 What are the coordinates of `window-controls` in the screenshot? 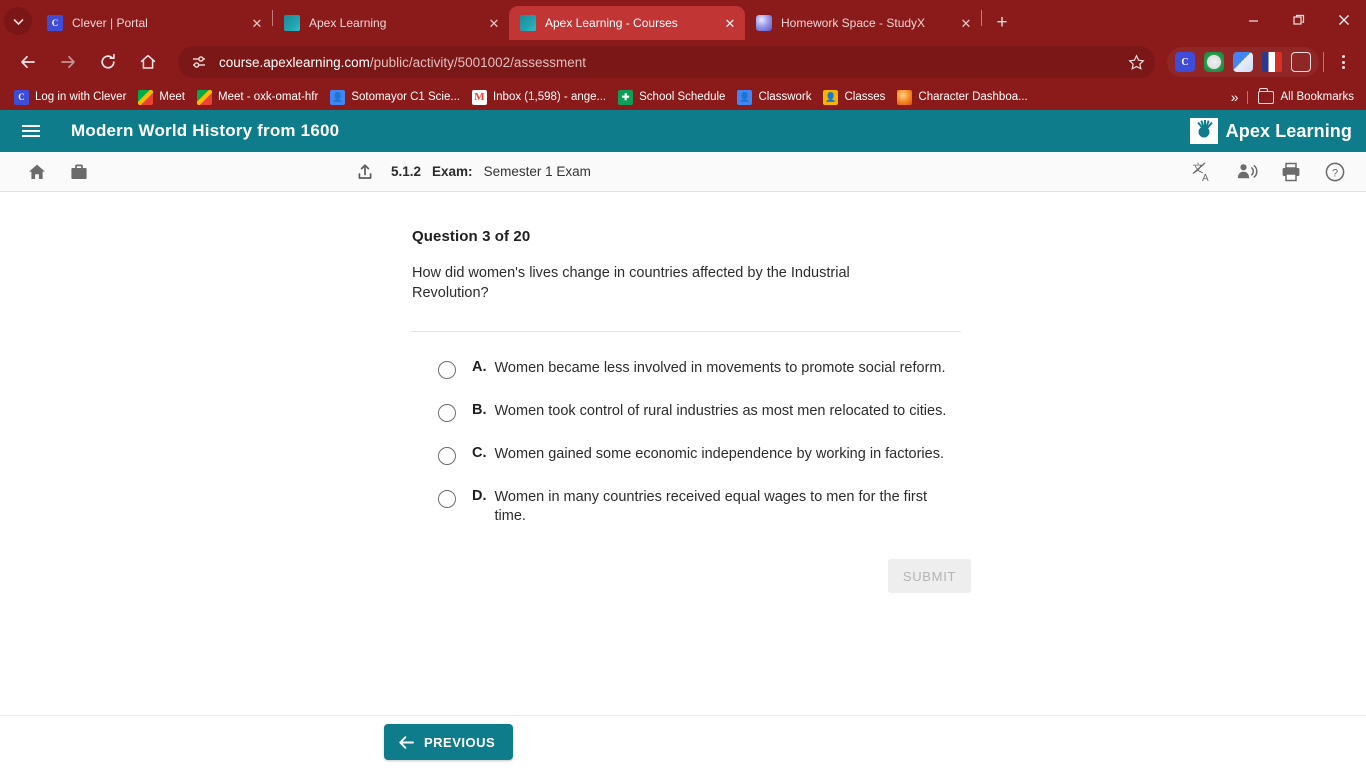 It's located at (1298, 20).